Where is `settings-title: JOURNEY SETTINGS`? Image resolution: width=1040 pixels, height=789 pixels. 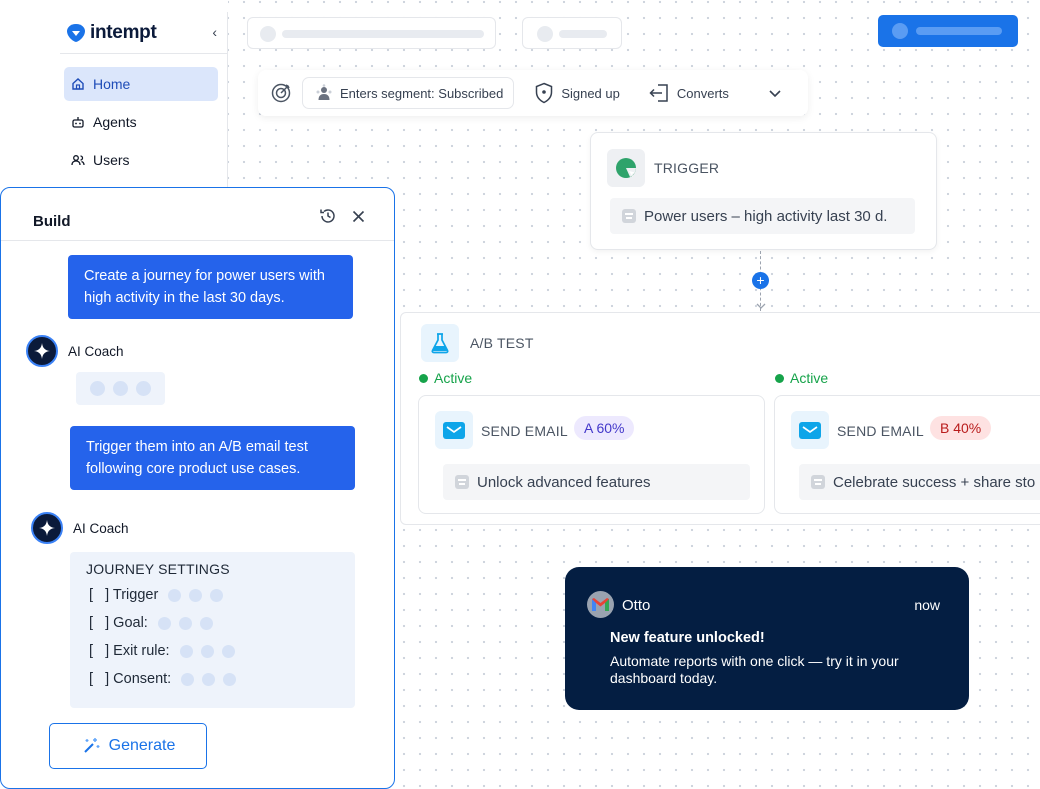
settings-title: JOURNEY SETTINGS is located at coordinates (158, 569).